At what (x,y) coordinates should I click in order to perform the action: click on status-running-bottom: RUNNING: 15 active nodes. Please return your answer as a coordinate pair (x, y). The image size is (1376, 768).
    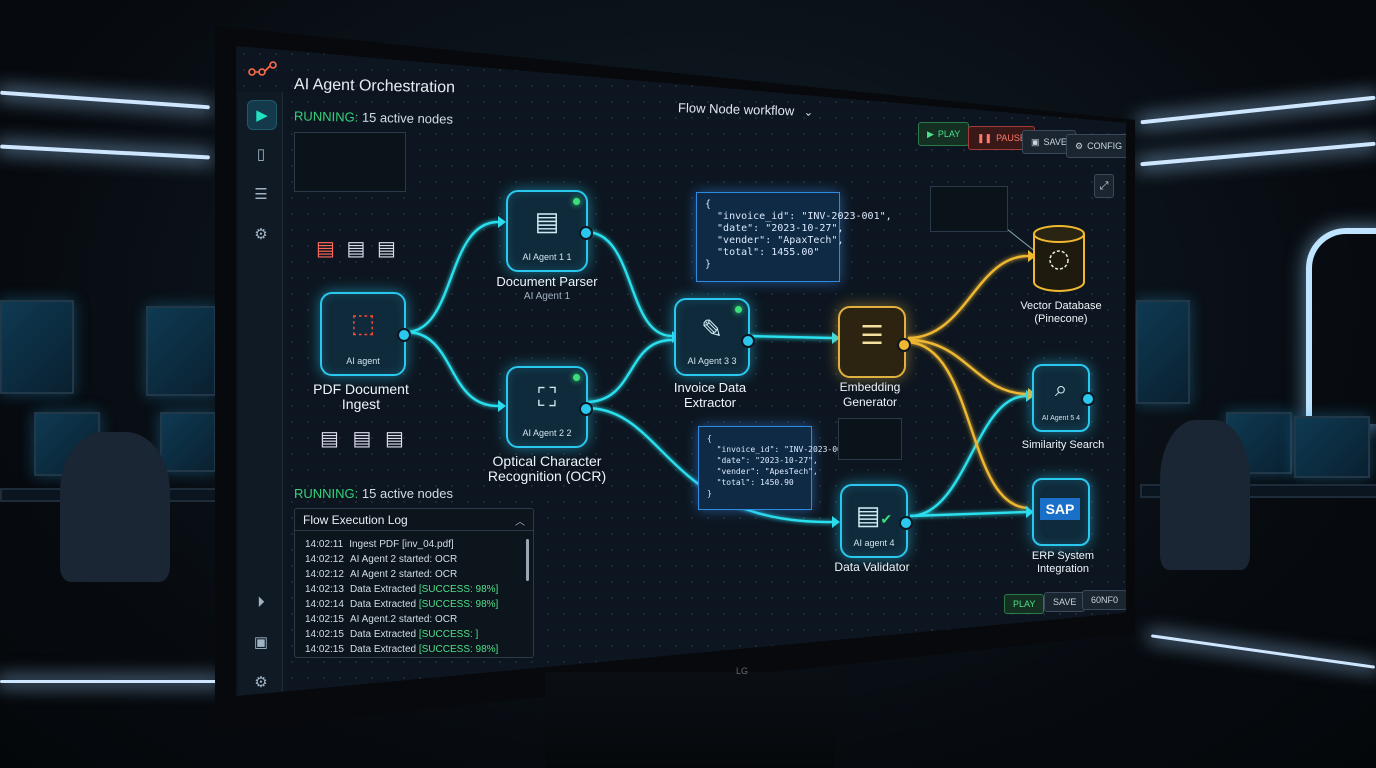
    Looking at the image, I should click on (373, 493).